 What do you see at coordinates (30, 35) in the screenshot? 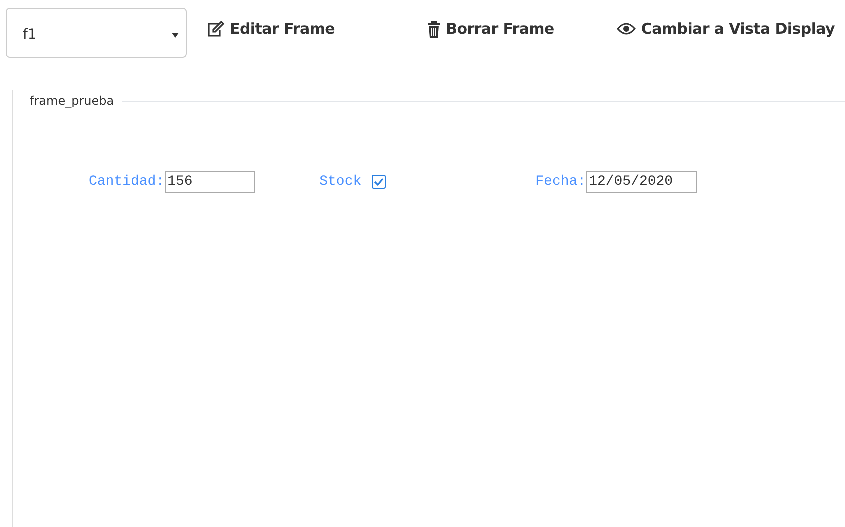
I see `select-value: f1` at bounding box center [30, 35].